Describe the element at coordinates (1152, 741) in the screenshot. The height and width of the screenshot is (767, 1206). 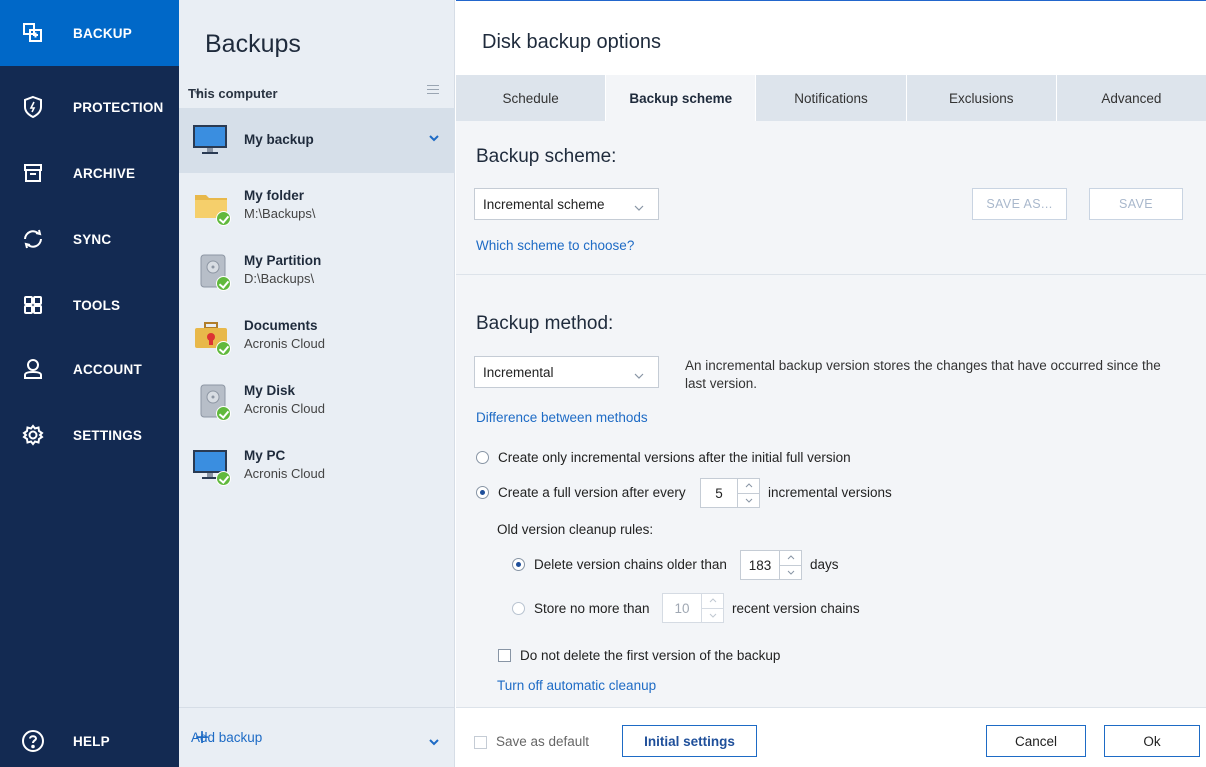
I see `ok-button: Ok` at that location.